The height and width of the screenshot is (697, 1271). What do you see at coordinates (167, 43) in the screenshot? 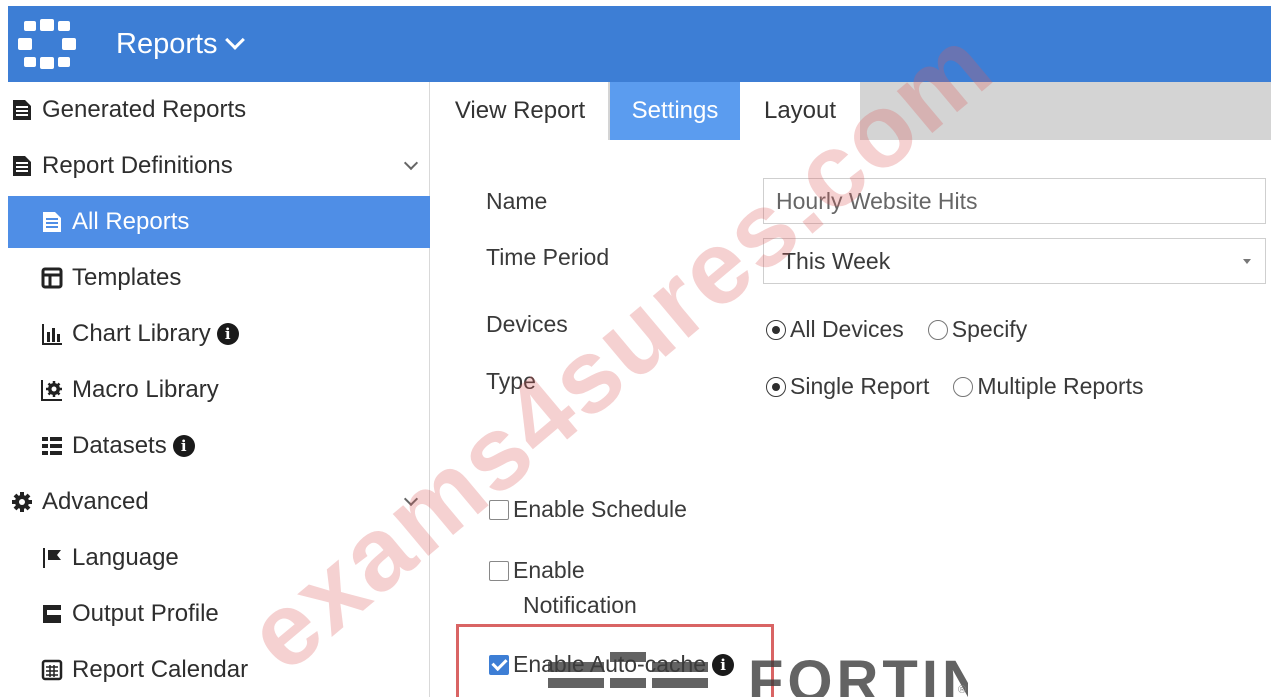
I see `module-title: Reports` at bounding box center [167, 43].